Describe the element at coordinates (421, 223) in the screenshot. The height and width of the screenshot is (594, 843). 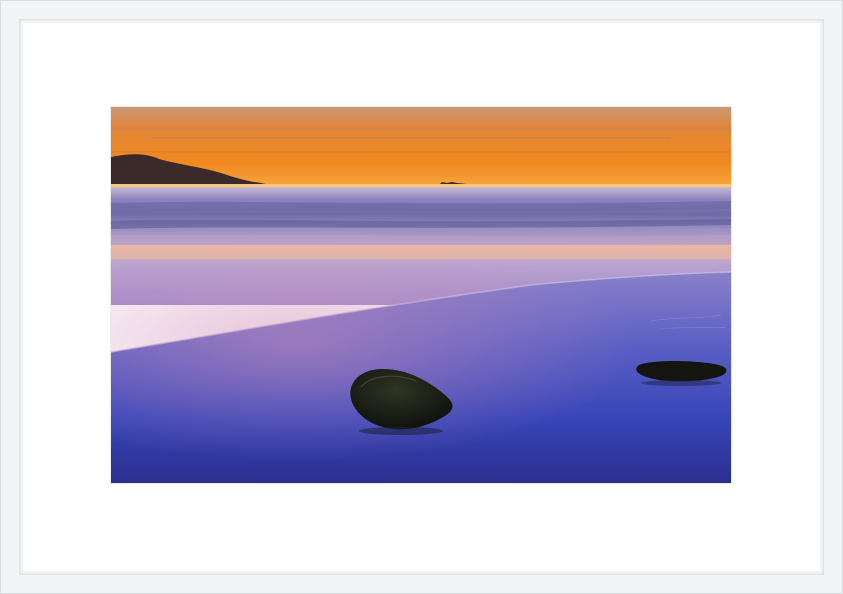
I see `wave-bands` at that location.